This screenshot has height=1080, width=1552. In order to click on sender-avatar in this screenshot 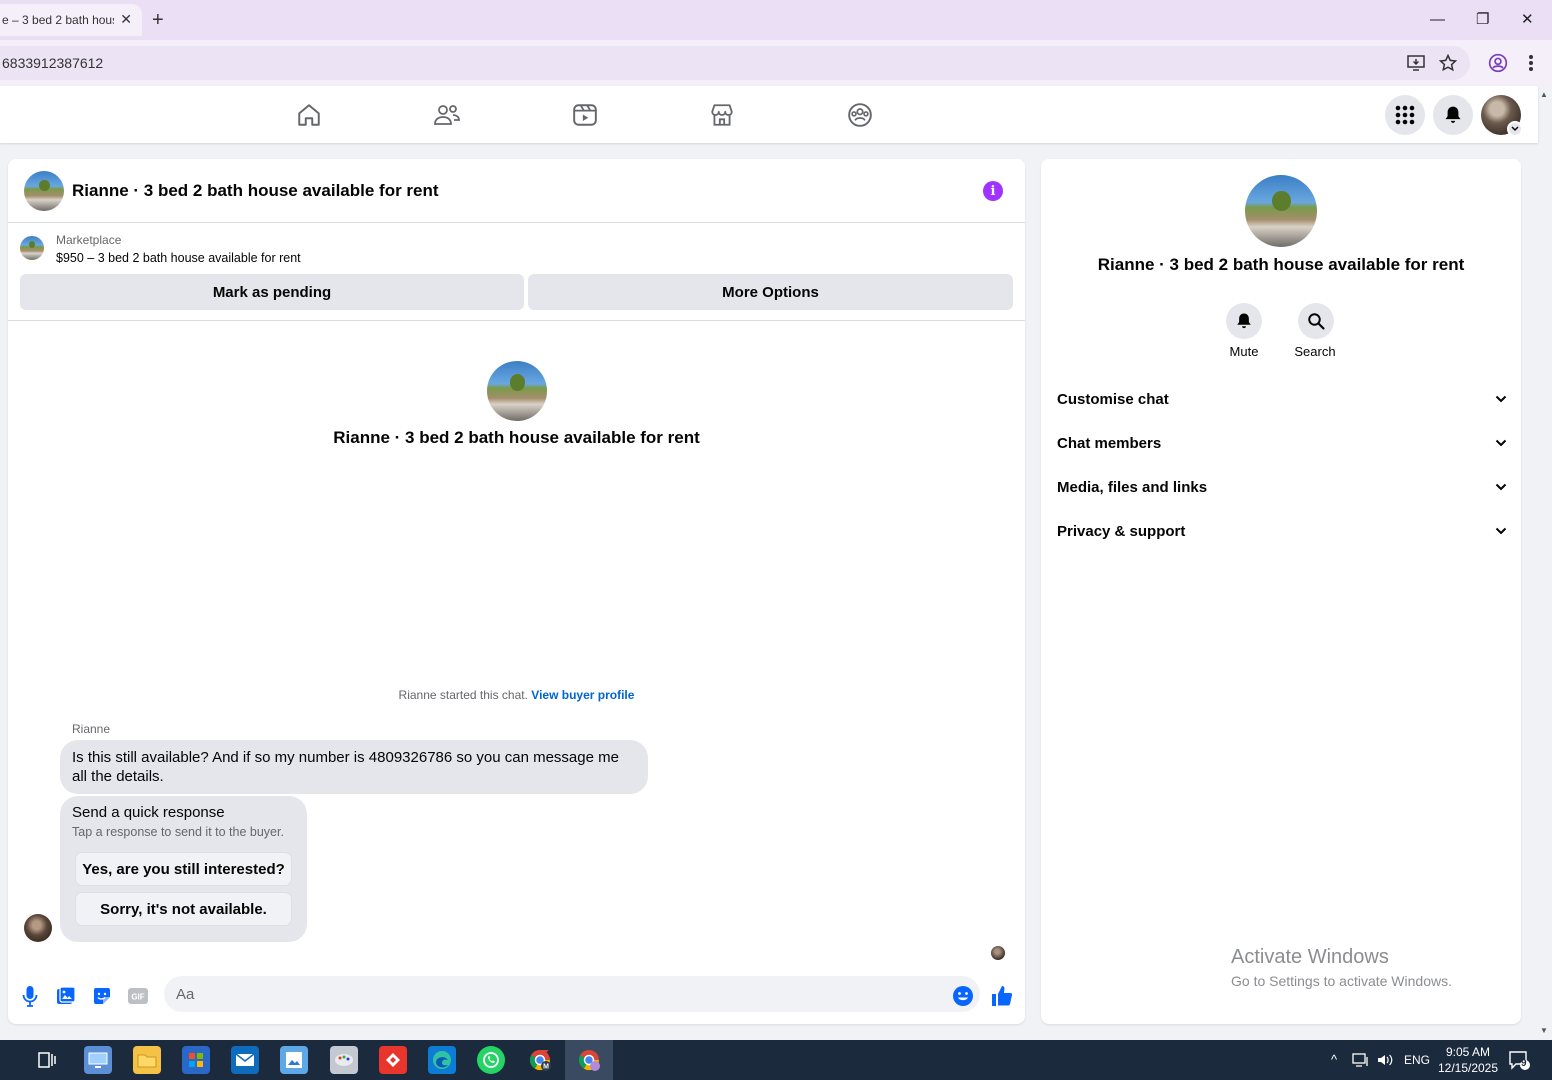, I will do `click(38, 928)`.